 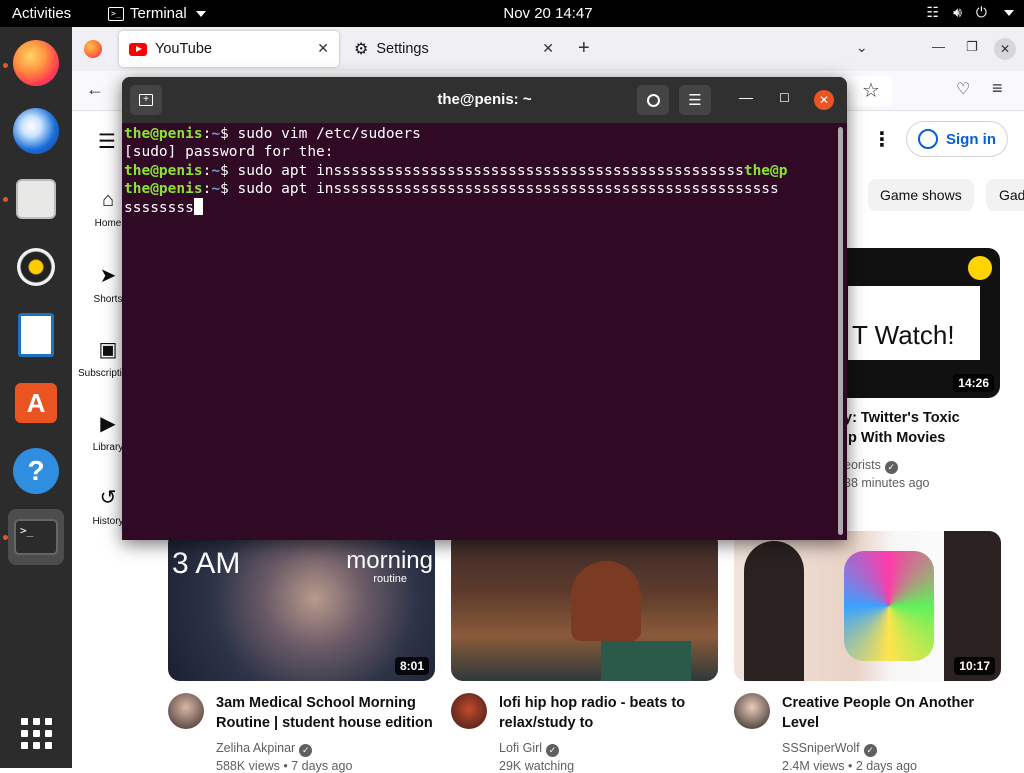 What do you see at coordinates (480, 152) in the screenshot?
I see `terminal-line: [sudo] password for the:` at bounding box center [480, 152].